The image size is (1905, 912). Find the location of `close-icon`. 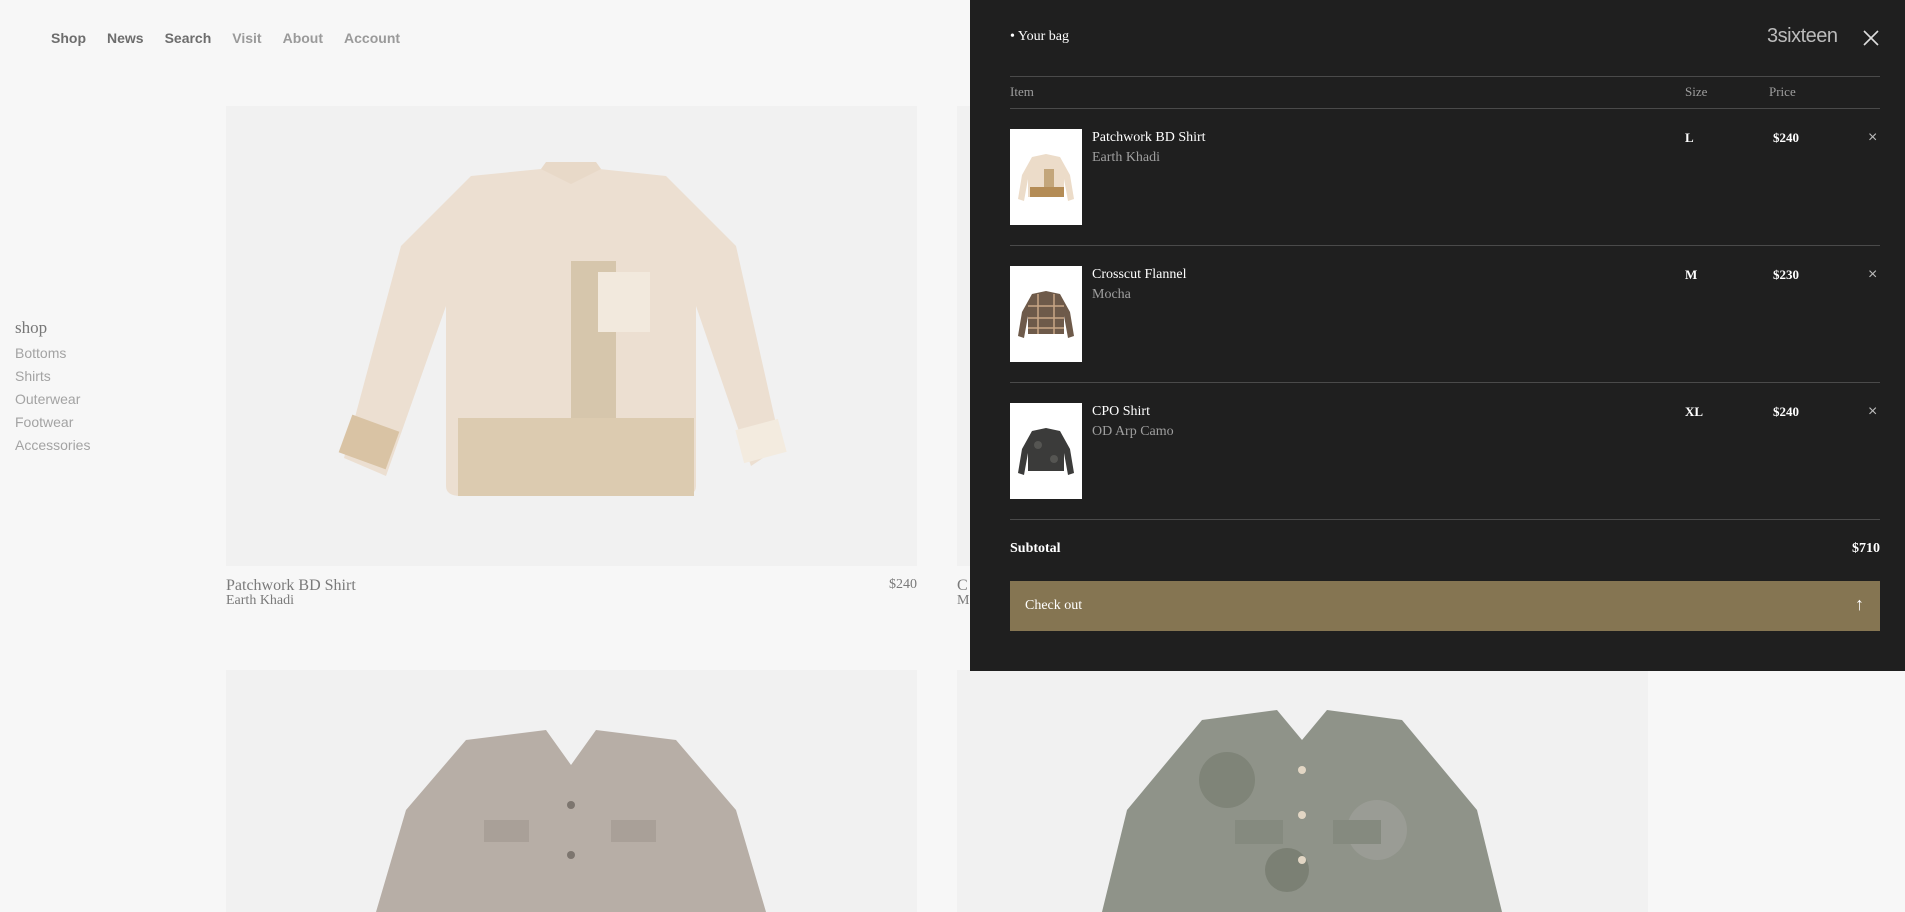

close-icon is located at coordinates (1871, 38).